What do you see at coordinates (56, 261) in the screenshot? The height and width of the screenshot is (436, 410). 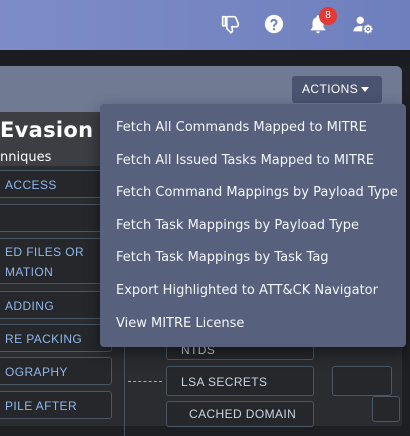 I see `technique-cell: ED FILES OR MATION` at bounding box center [56, 261].